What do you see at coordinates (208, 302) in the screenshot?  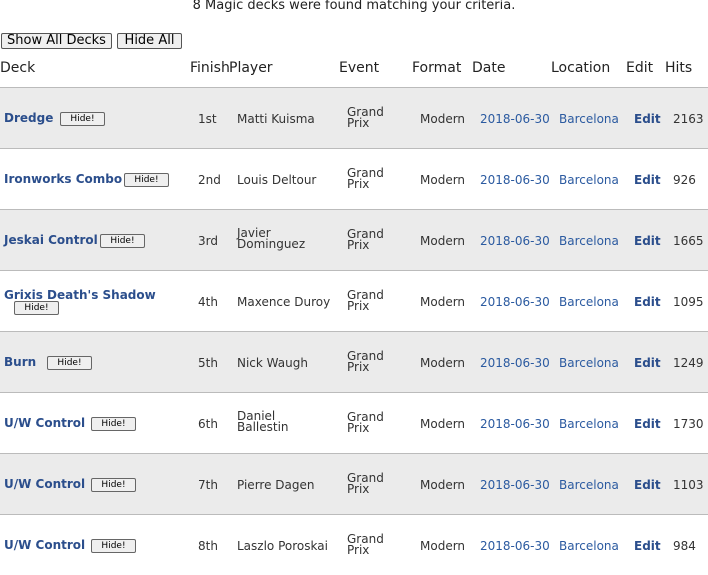 I see `finish-cell: 4th` at bounding box center [208, 302].